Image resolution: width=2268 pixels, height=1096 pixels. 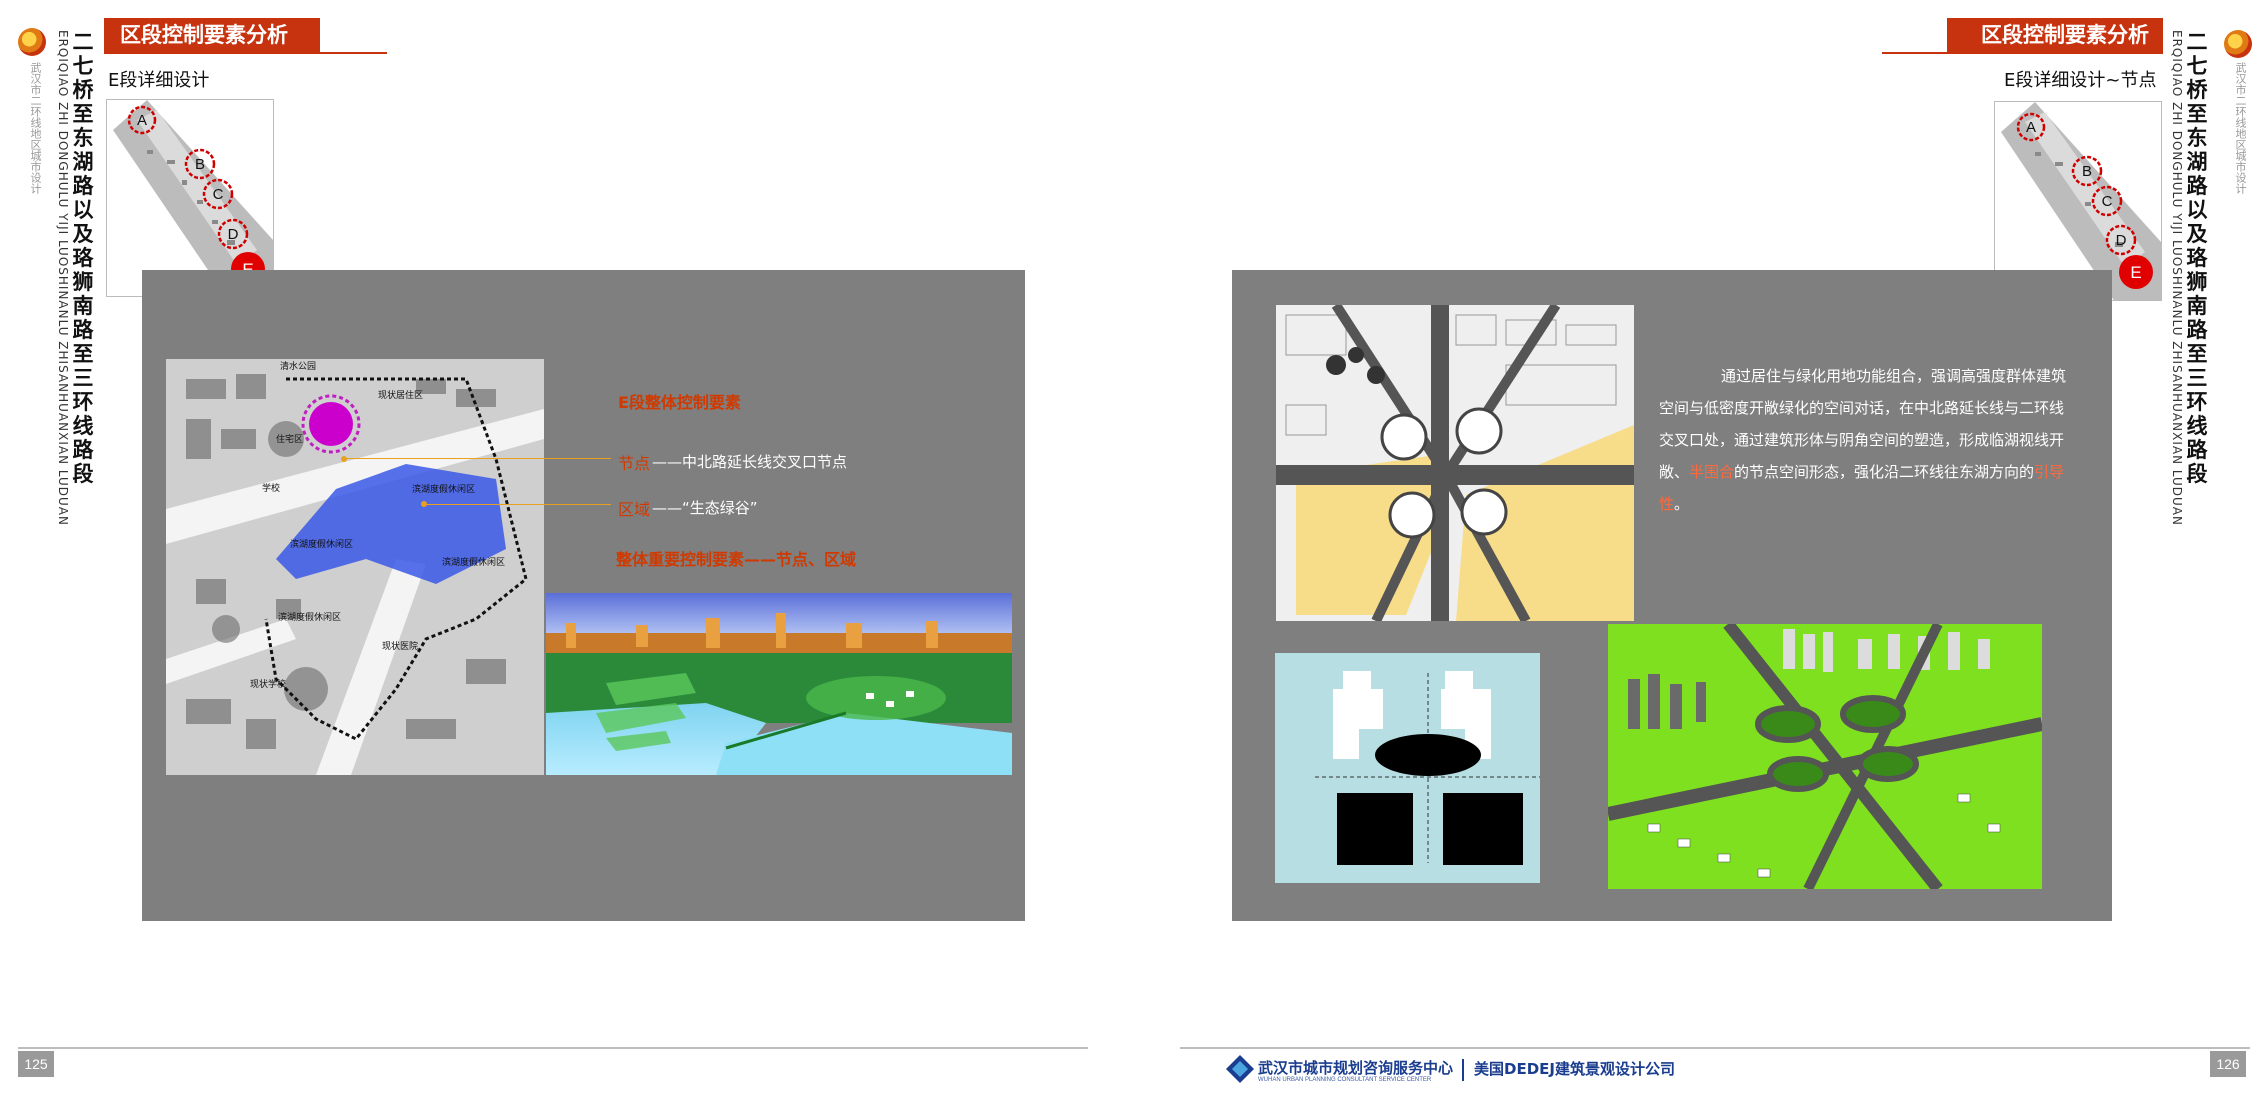 What do you see at coordinates (518, 504) in the screenshot?
I see `area-leader-line` at bounding box center [518, 504].